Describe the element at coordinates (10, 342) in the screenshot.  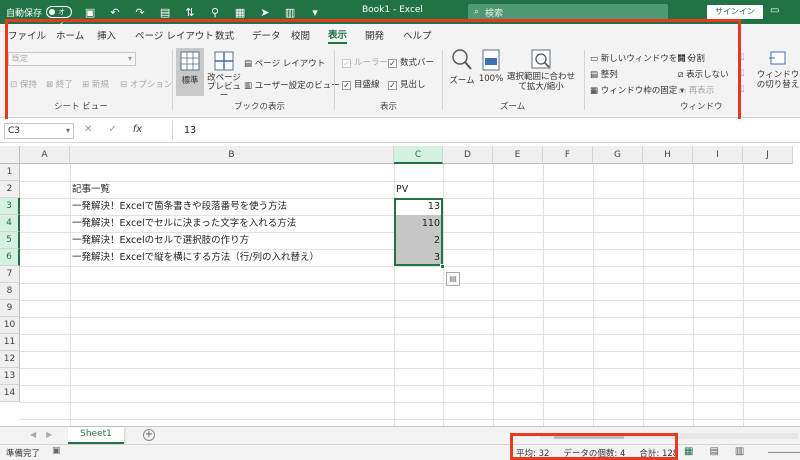
I see `row-header-11: 11` at that location.